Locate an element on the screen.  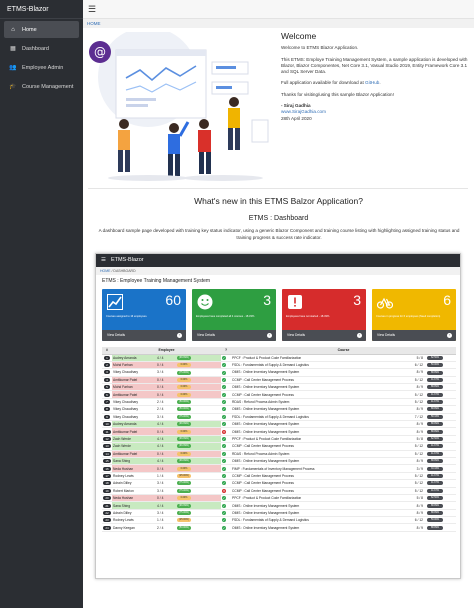
smile-icon is located at coordinates (205, 302).